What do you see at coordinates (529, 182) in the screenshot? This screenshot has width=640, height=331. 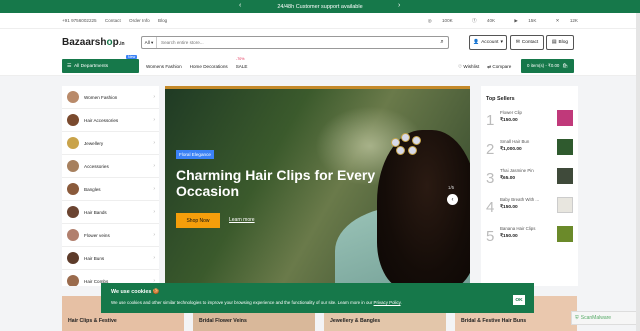 I see `top-seller-item: 3 Thai Jasmine Pin ₹65.00` at bounding box center [529, 182].